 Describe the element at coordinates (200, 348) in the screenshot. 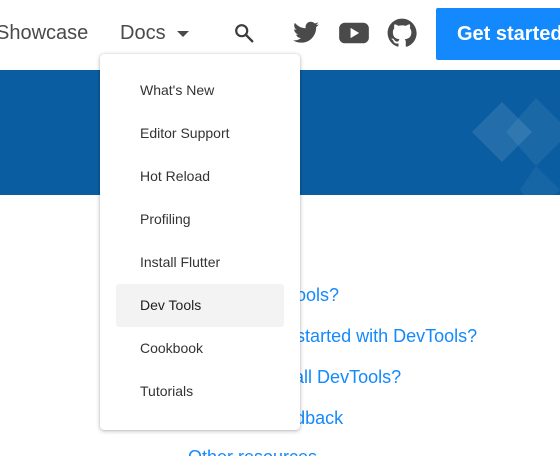

I see `dropdown-item-cookbook: Cookbook` at that location.